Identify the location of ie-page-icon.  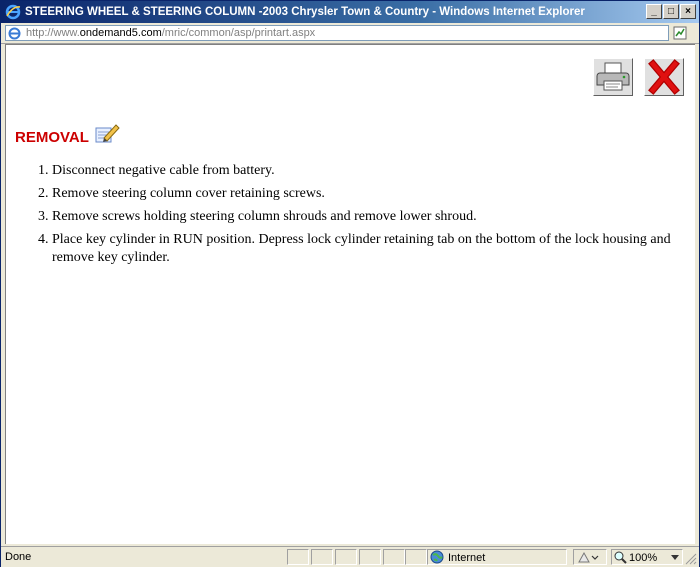
(14, 33).